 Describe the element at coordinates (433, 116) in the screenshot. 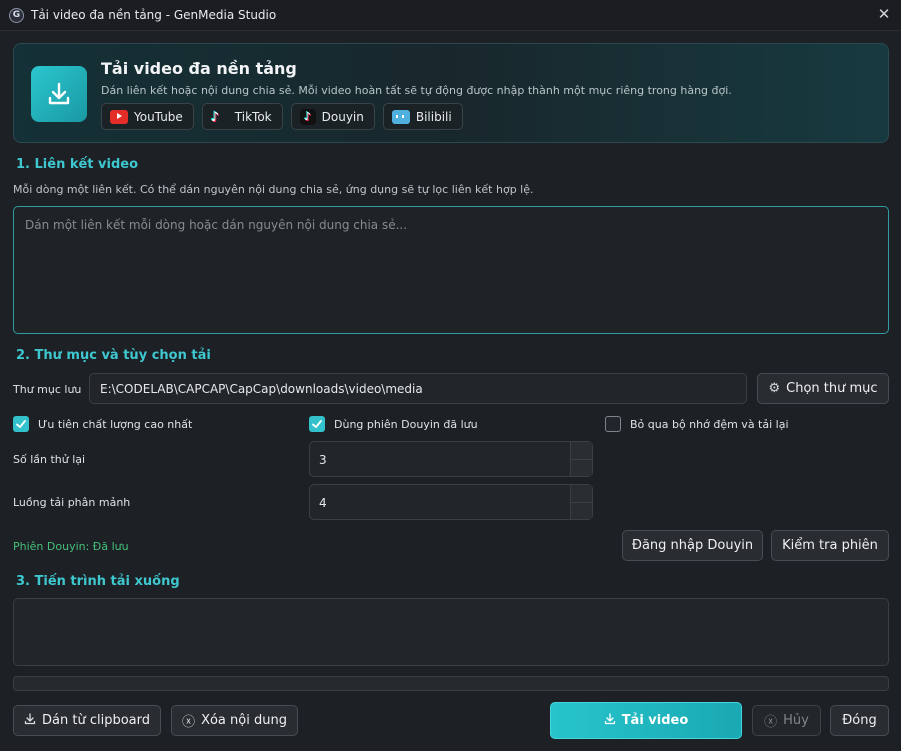

I see `platform-label: Bilibili` at that location.